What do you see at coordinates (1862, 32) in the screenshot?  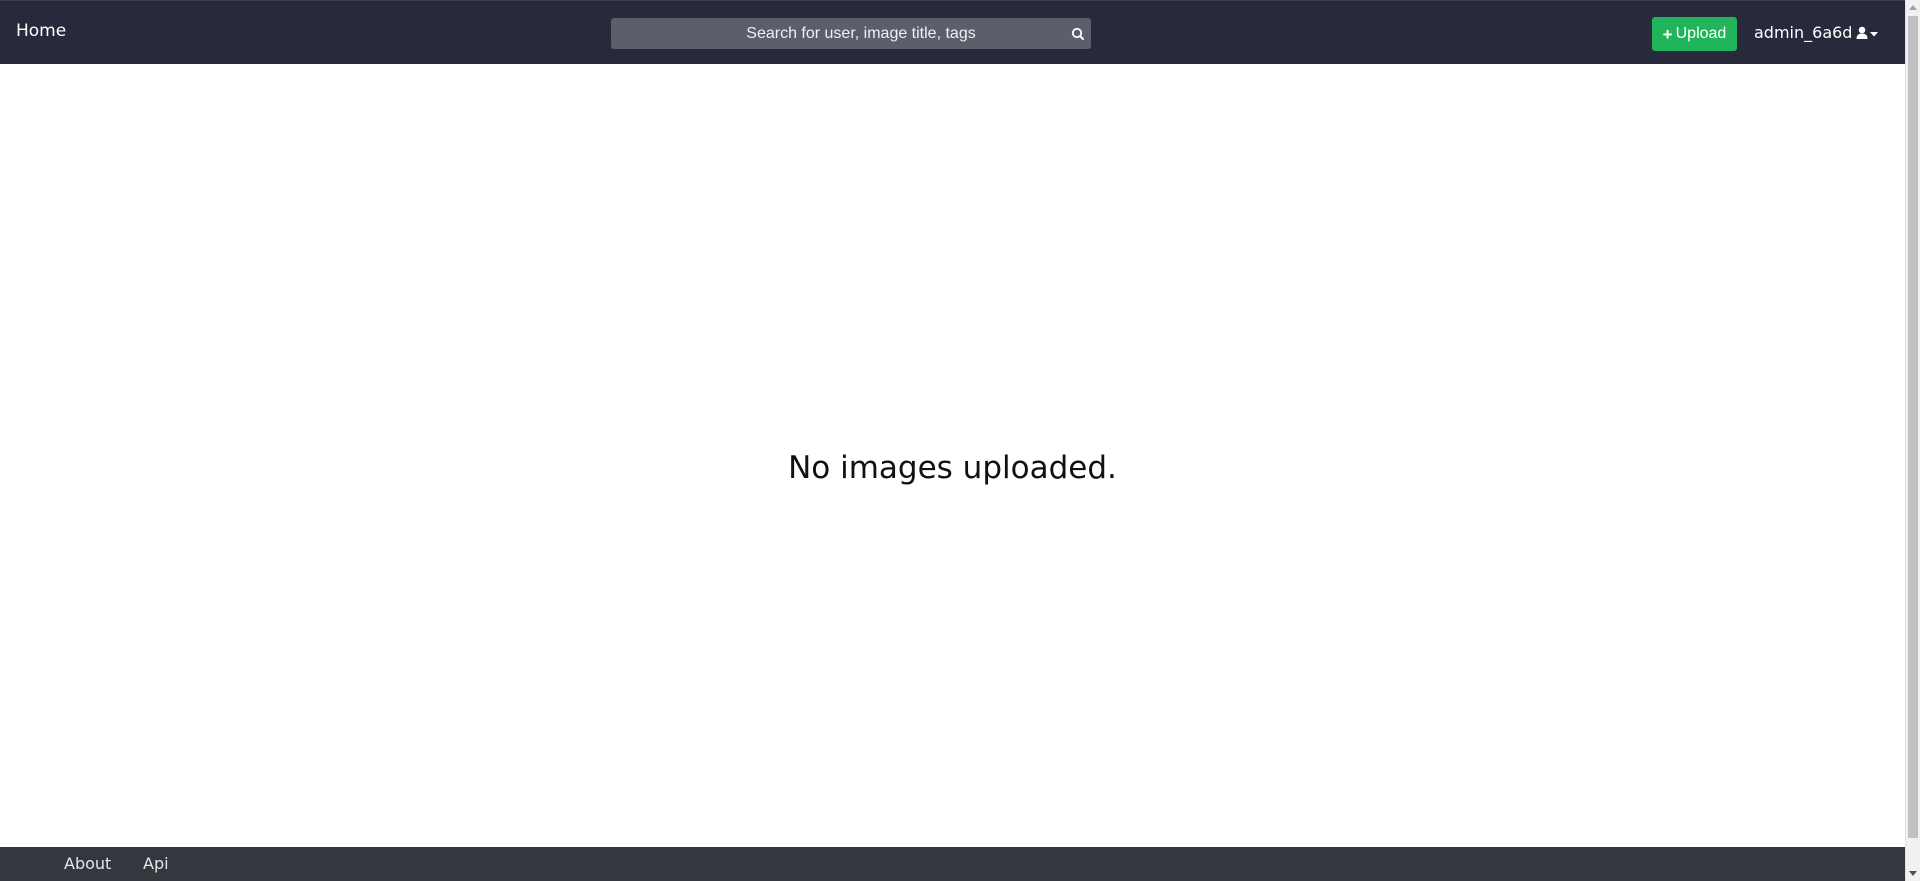 I see `user-icon` at bounding box center [1862, 32].